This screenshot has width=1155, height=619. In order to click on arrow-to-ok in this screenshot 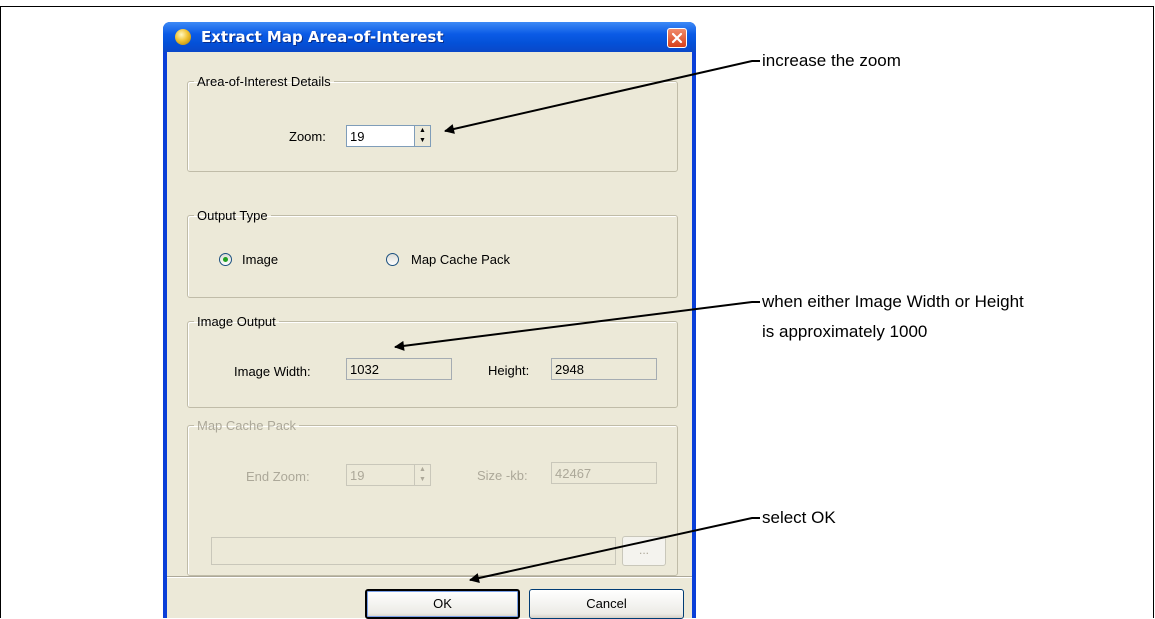, I will do `click(614, 550)`.